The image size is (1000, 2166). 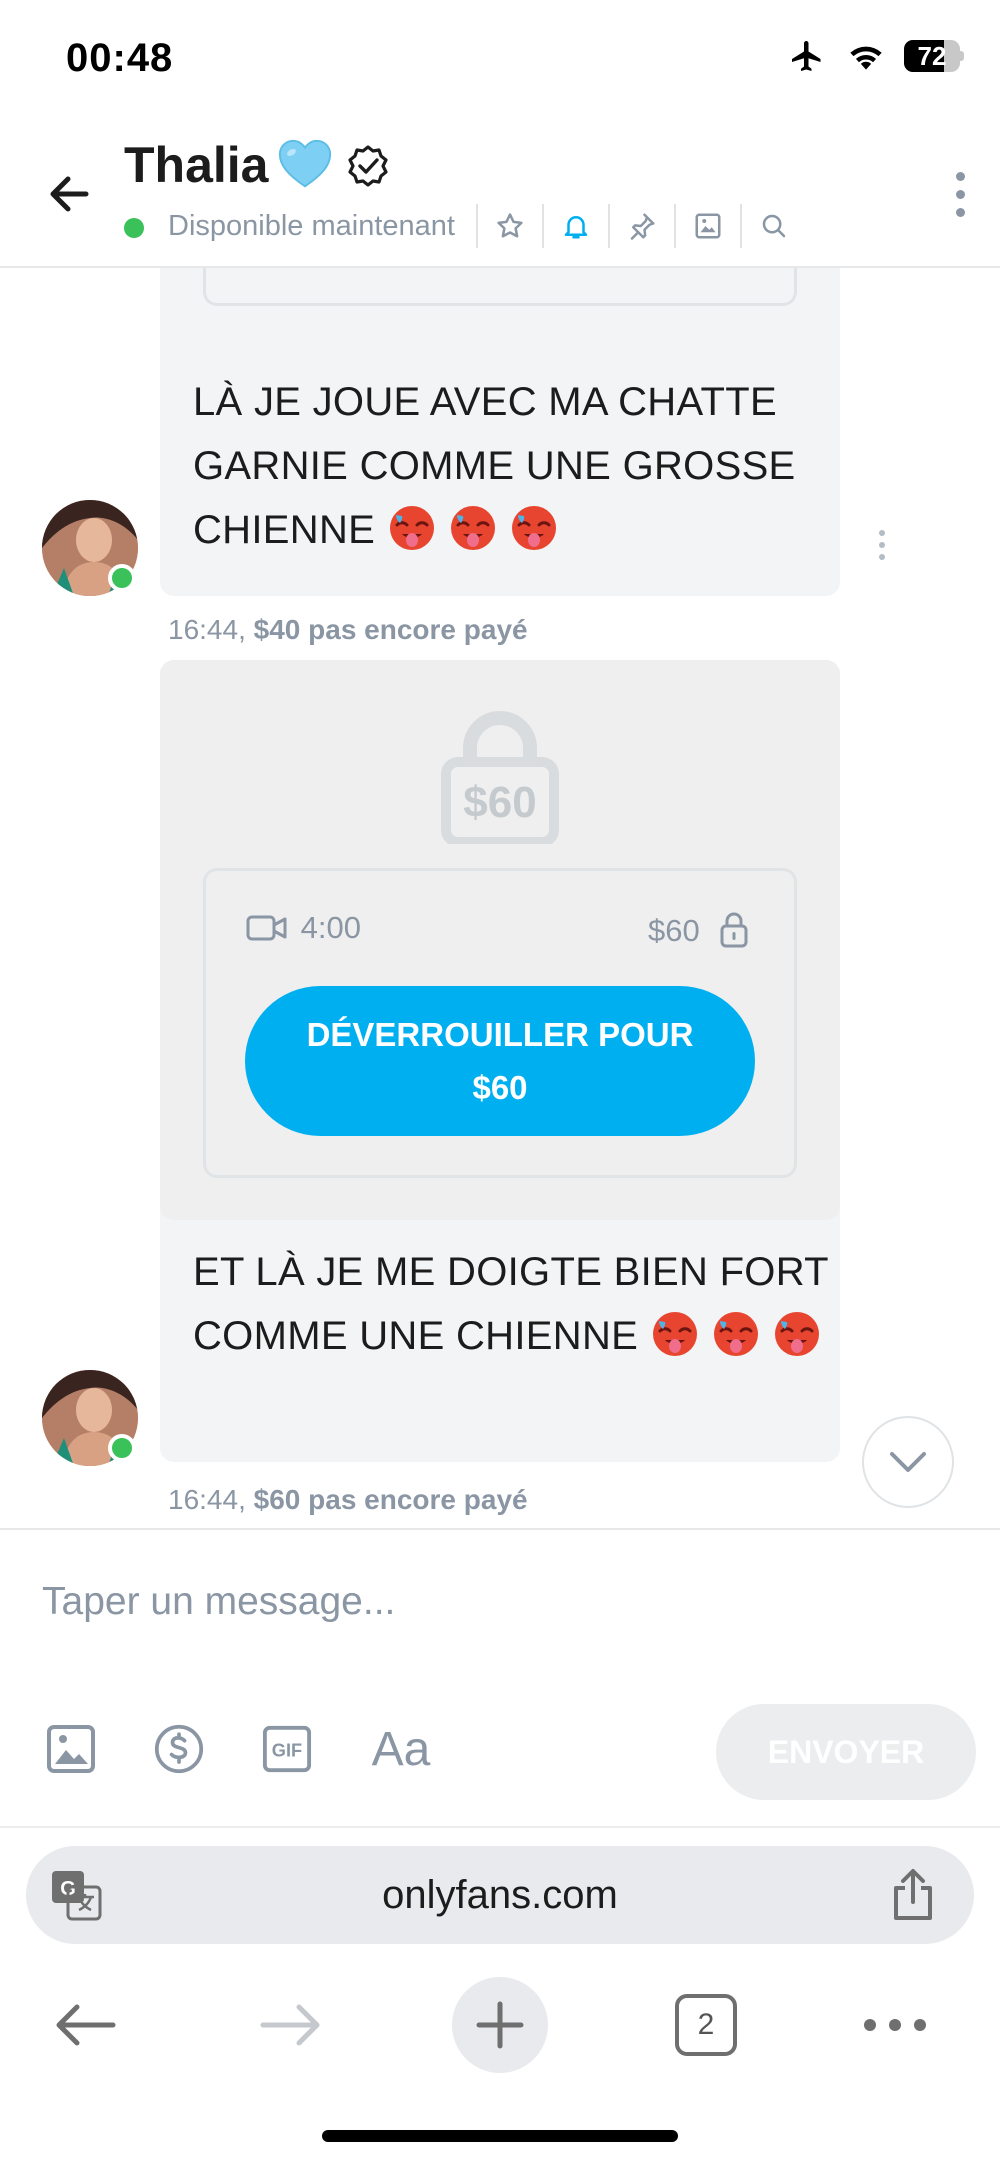 I want to click on browser-menu-button, so click(x=895, y=2025).